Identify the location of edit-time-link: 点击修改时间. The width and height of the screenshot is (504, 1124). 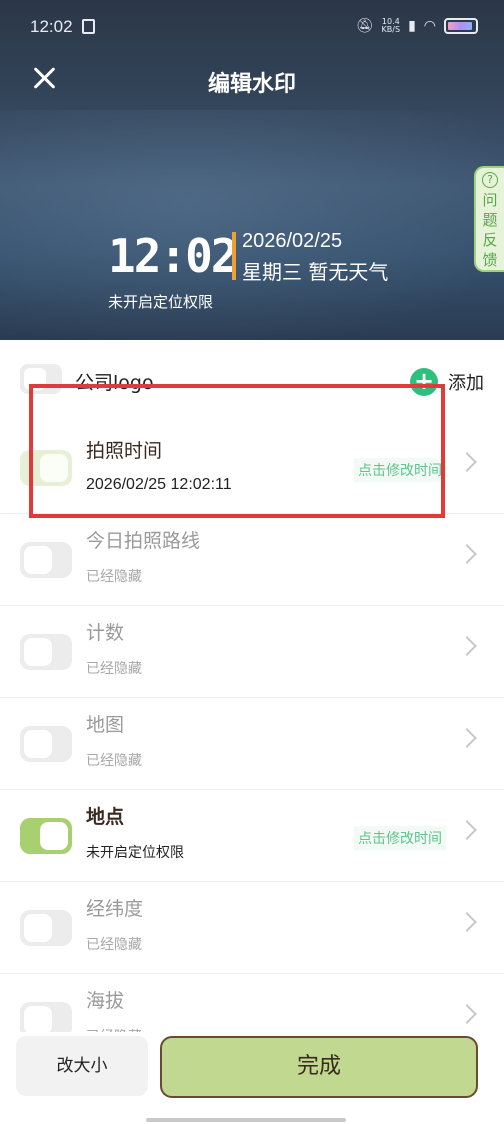
(400, 838).